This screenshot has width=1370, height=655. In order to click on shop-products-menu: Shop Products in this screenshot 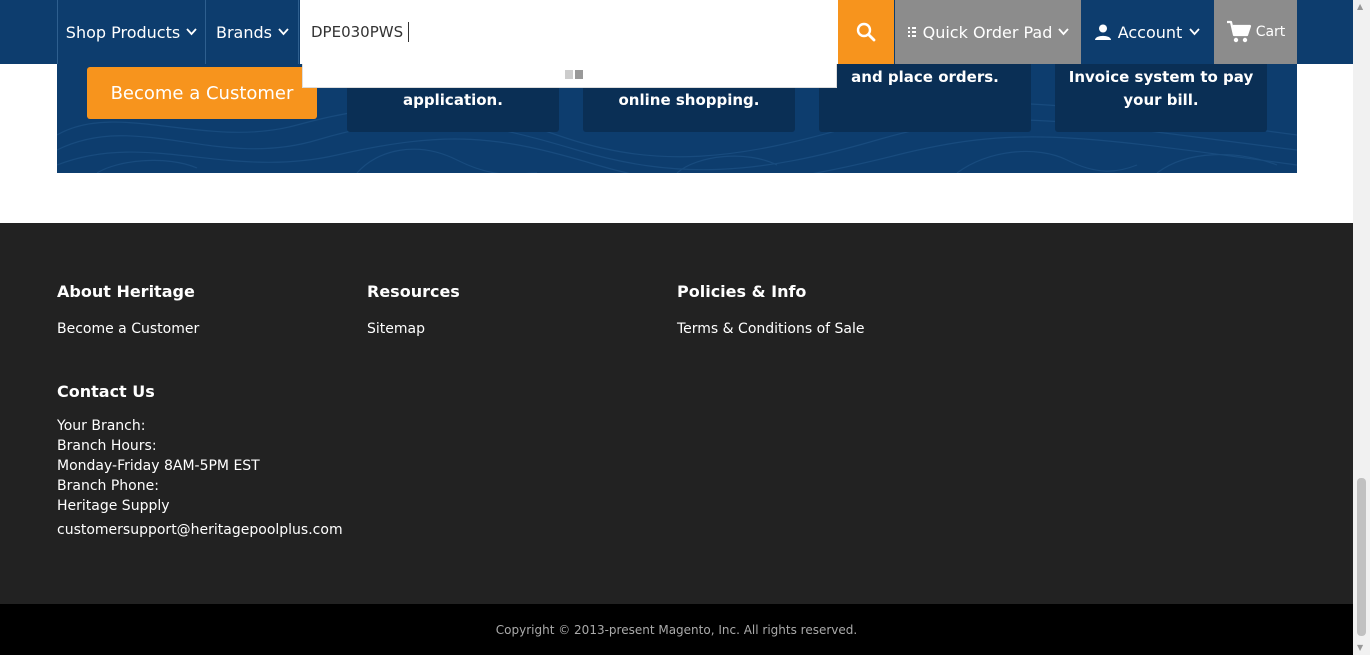, I will do `click(131, 32)`.